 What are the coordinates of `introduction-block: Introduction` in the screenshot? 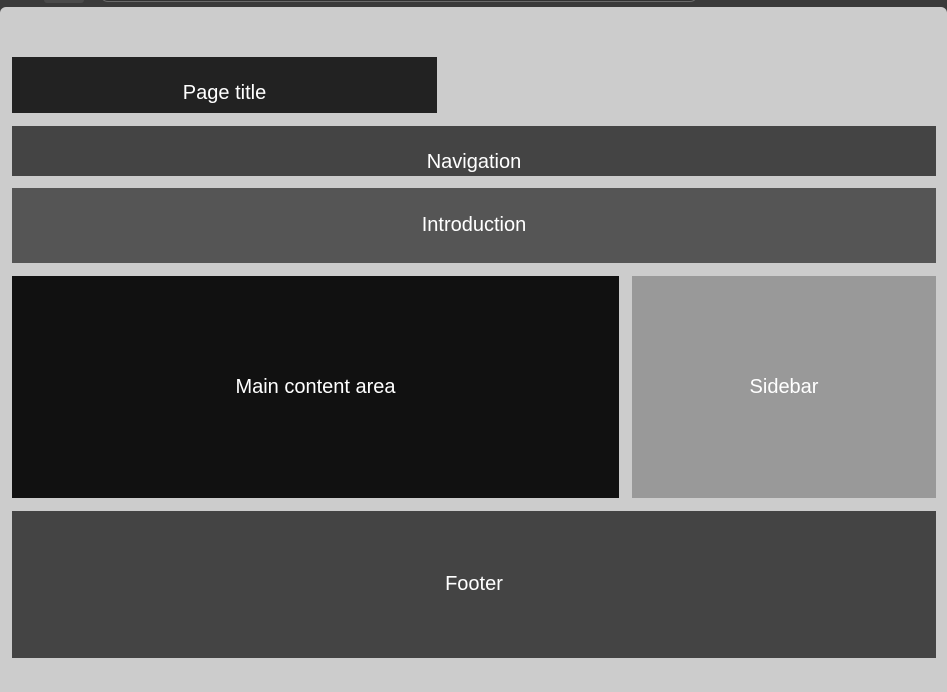 It's located at (474, 225).